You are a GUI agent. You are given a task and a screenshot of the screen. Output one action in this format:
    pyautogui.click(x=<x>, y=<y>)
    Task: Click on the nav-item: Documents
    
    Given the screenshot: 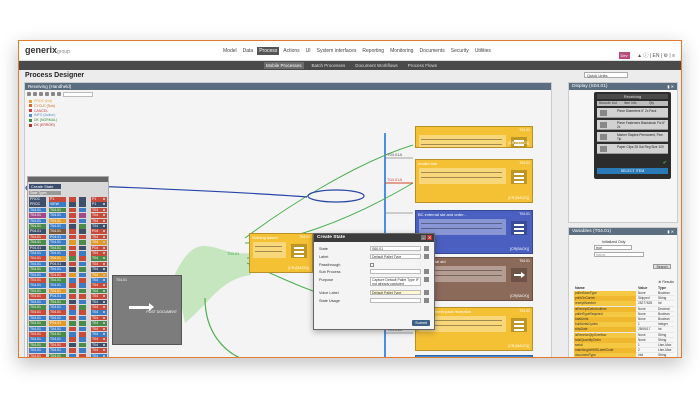 What is the action you would take?
    pyautogui.click(x=431, y=51)
    